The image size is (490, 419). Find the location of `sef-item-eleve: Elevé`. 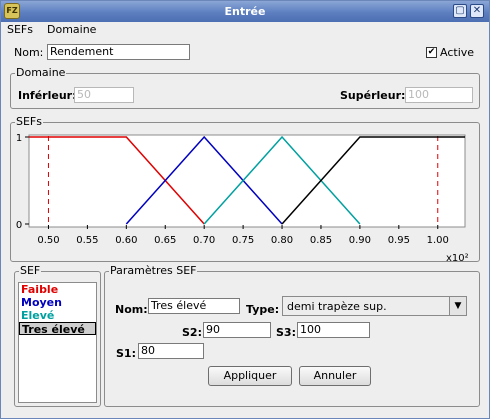

sef-item-eleve: Elevé is located at coordinates (57, 315).